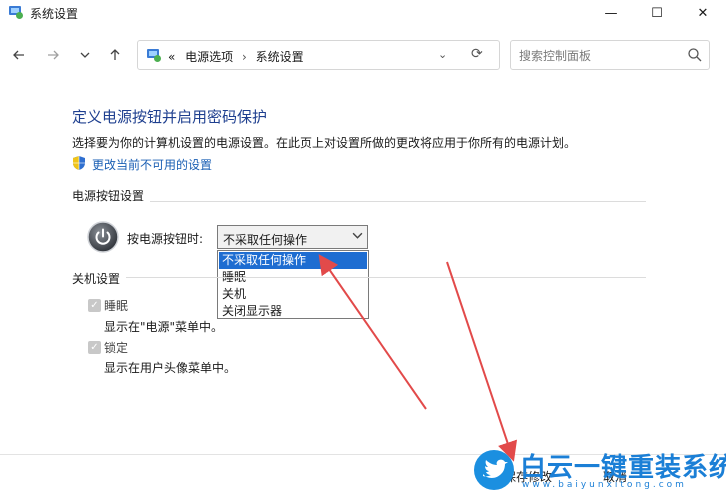 This screenshot has width=726, height=496. Describe the element at coordinates (293, 260) in the screenshot. I see `option-do-nothing: 不采取任何操作` at that location.